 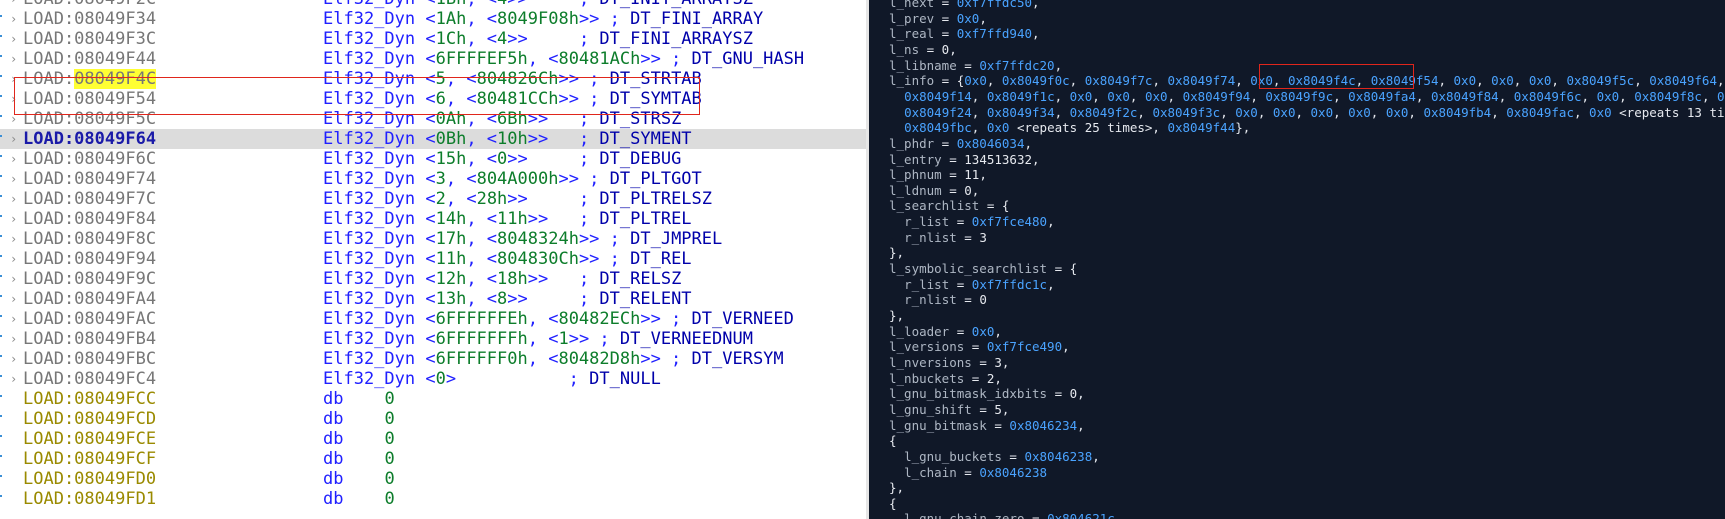 I want to click on address-label: LOAD:08049F7C, so click(x=89, y=199).